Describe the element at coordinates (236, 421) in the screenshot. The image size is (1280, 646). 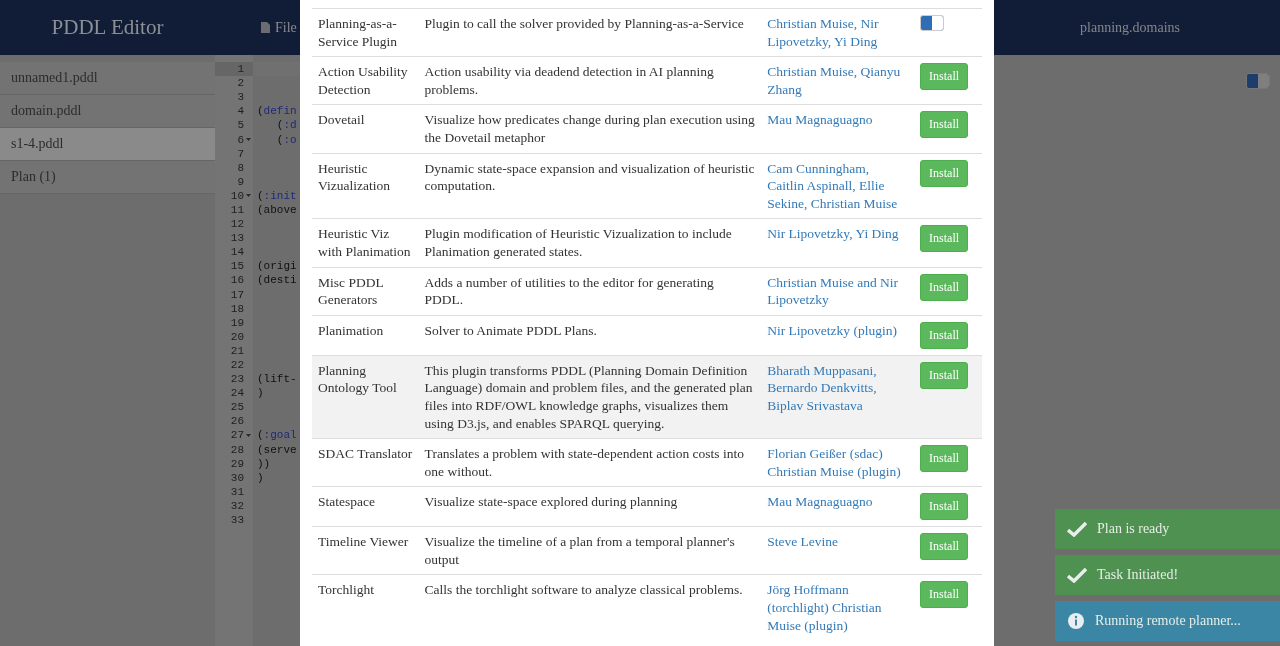
I see `line-number: 26` at that location.